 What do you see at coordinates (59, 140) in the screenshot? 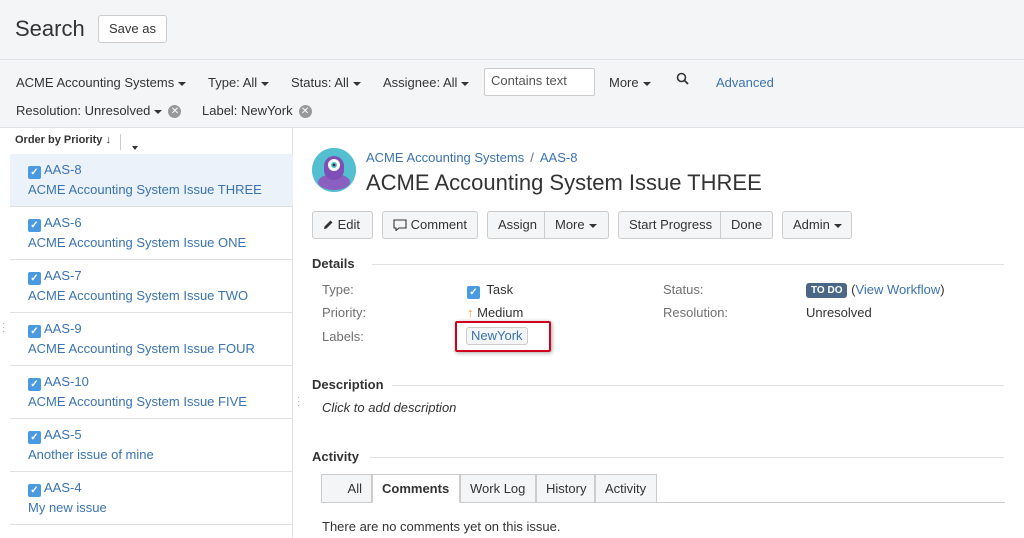
I see `order-by-label: Order by Priority` at bounding box center [59, 140].